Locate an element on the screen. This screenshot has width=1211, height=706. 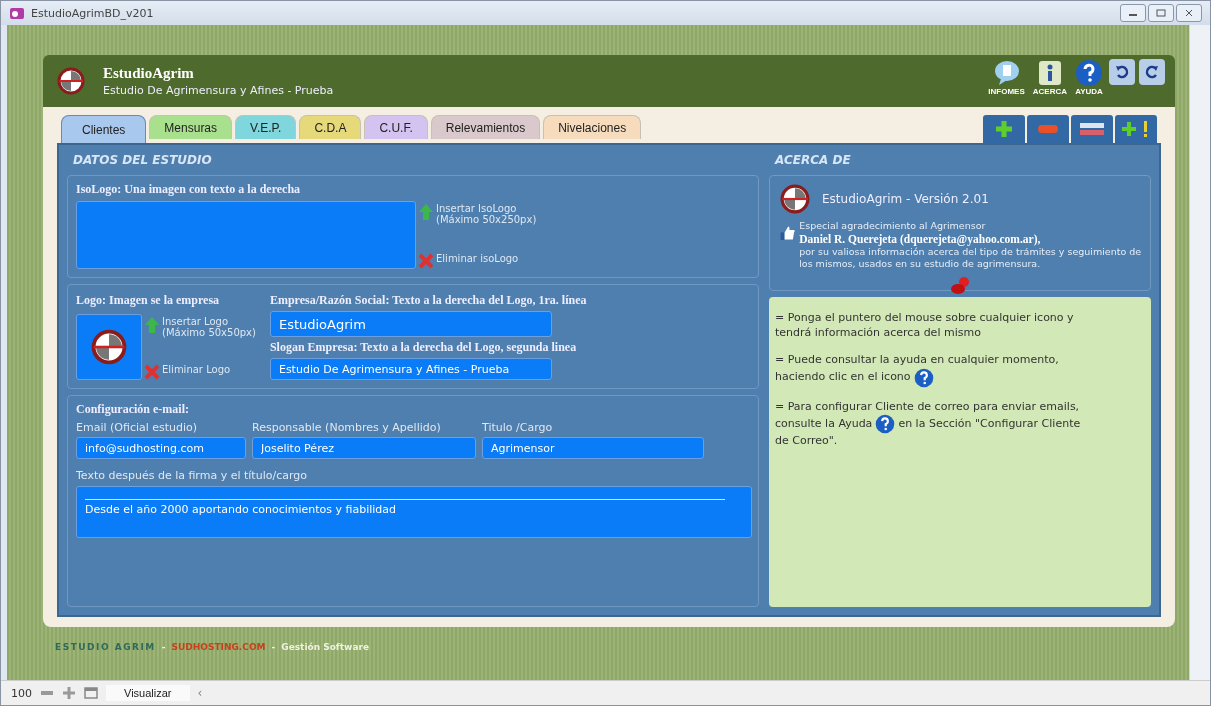
tab: C.U.F. is located at coordinates (396, 127).